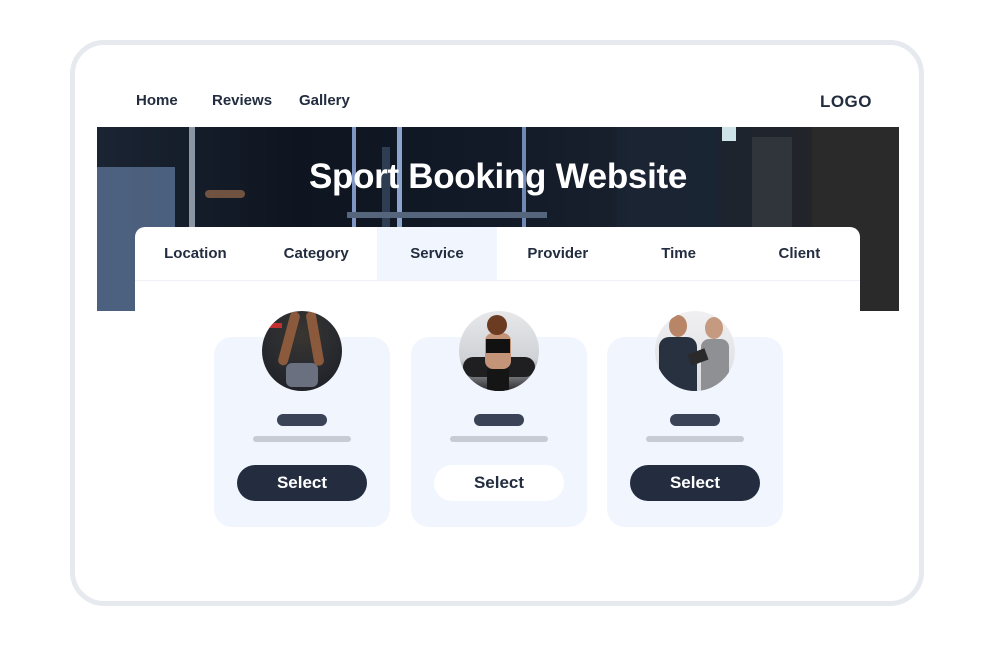  Describe the element at coordinates (498, 176) in the screenshot. I see `hero-title: Sport Booking Website` at that location.